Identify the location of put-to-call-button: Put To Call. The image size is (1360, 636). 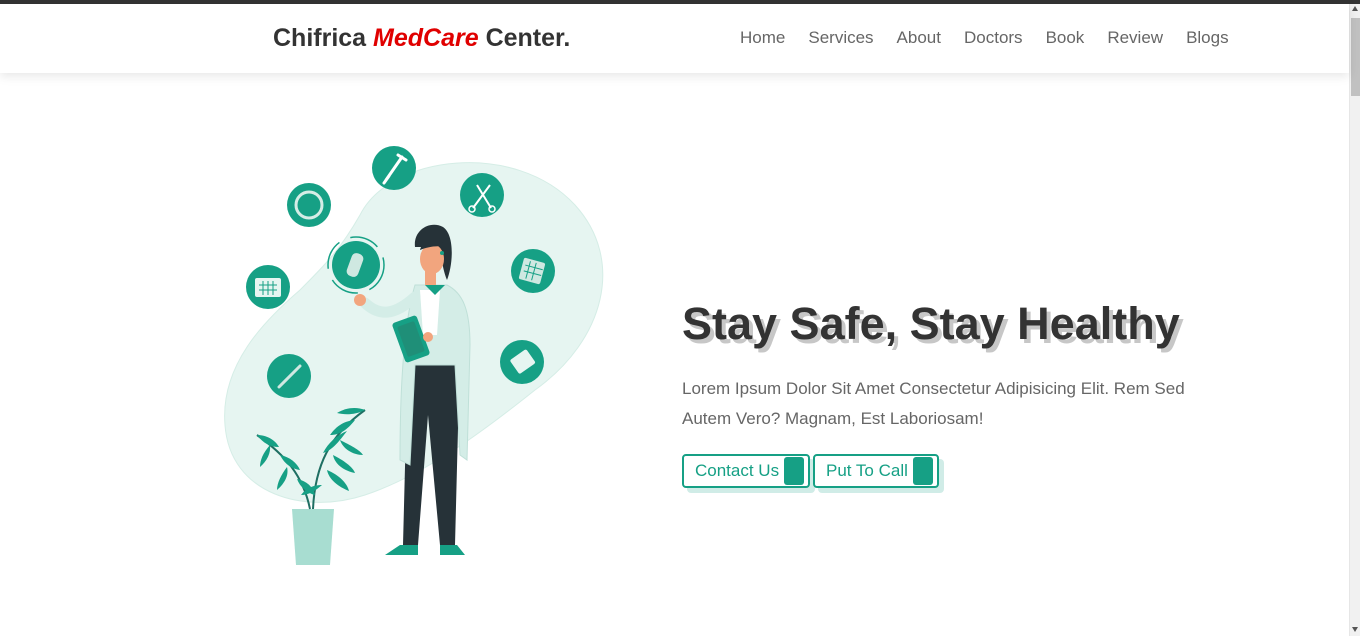
(876, 471).